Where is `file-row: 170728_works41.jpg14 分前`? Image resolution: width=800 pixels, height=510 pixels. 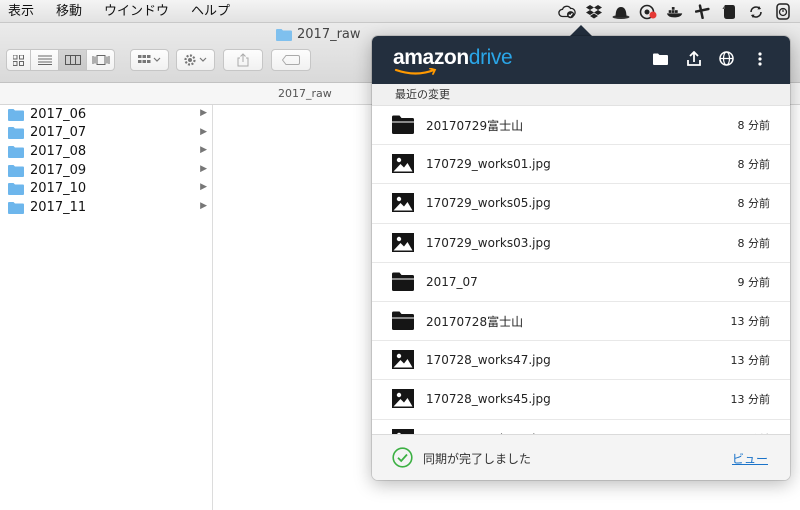 file-row: 170728_works41.jpg14 分前 is located at coordinates (581, 427).